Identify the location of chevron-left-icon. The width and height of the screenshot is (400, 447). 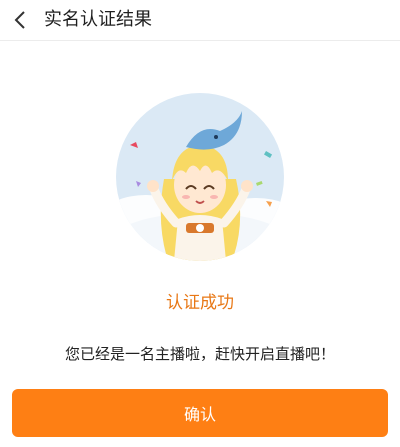
(19, 20).